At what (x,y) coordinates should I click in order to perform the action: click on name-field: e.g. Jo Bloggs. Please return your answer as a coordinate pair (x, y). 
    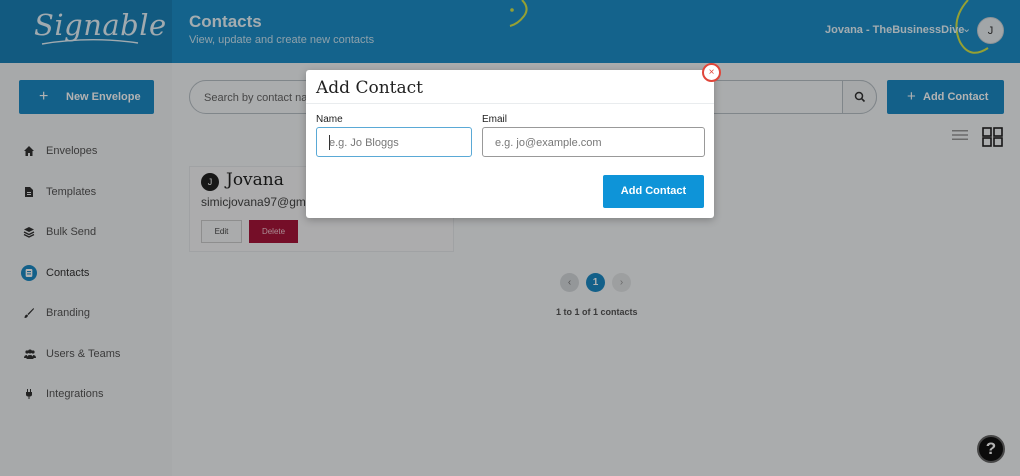
    Looking at the image, I should click on (394, 142).